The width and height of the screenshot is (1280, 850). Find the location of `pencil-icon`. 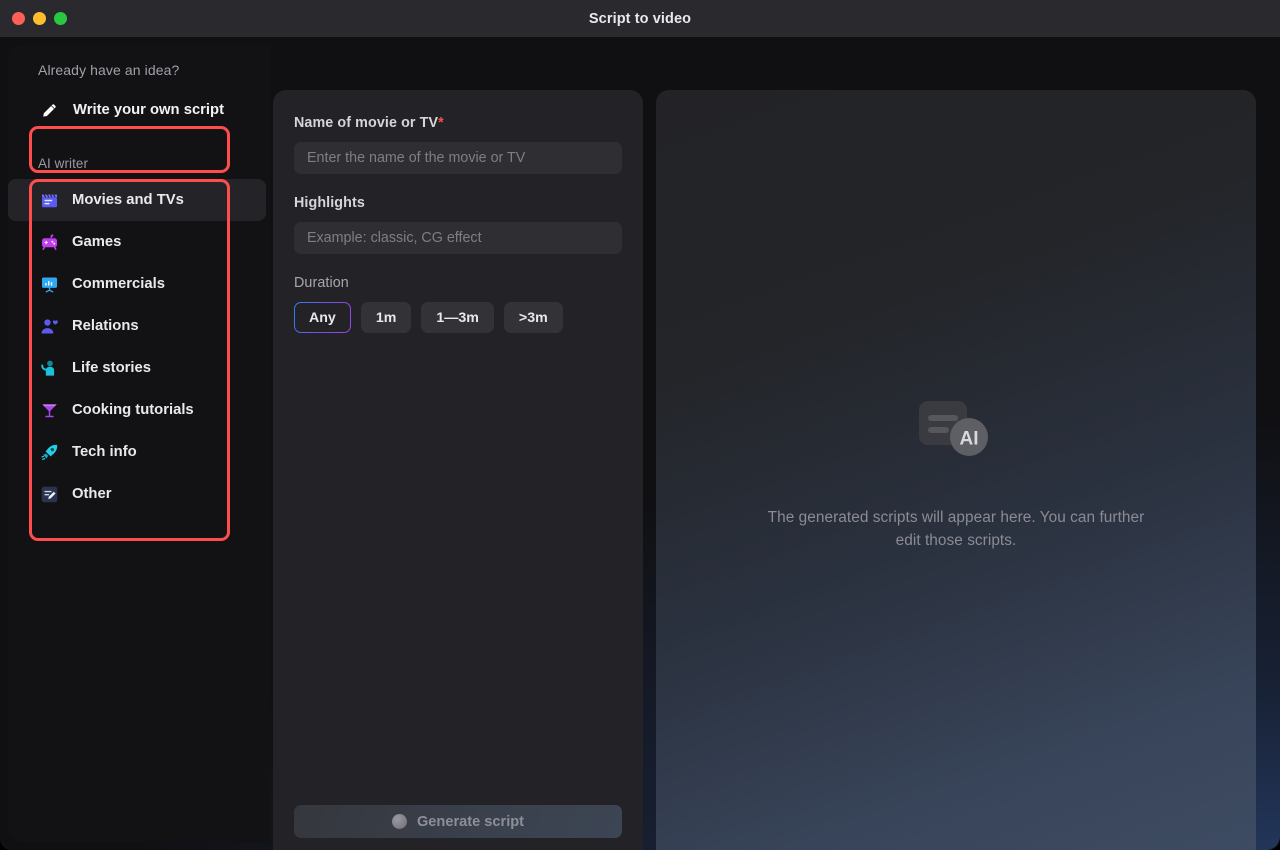

pencil-icon is located at coordinates (49, 109).